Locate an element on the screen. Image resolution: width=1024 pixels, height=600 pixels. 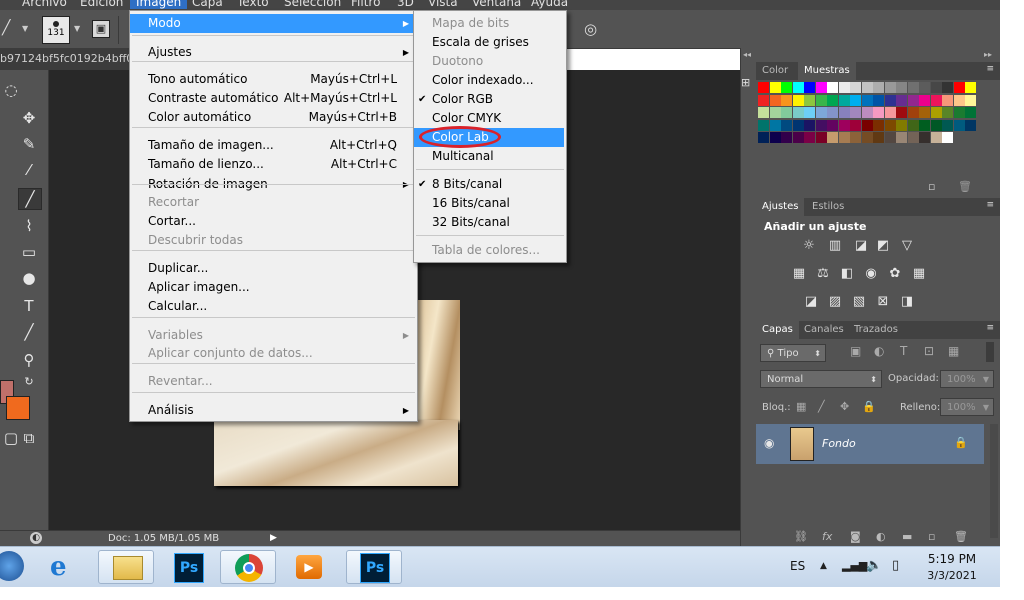
trash-icon: 🗑 is located at coordinates (965, 186).